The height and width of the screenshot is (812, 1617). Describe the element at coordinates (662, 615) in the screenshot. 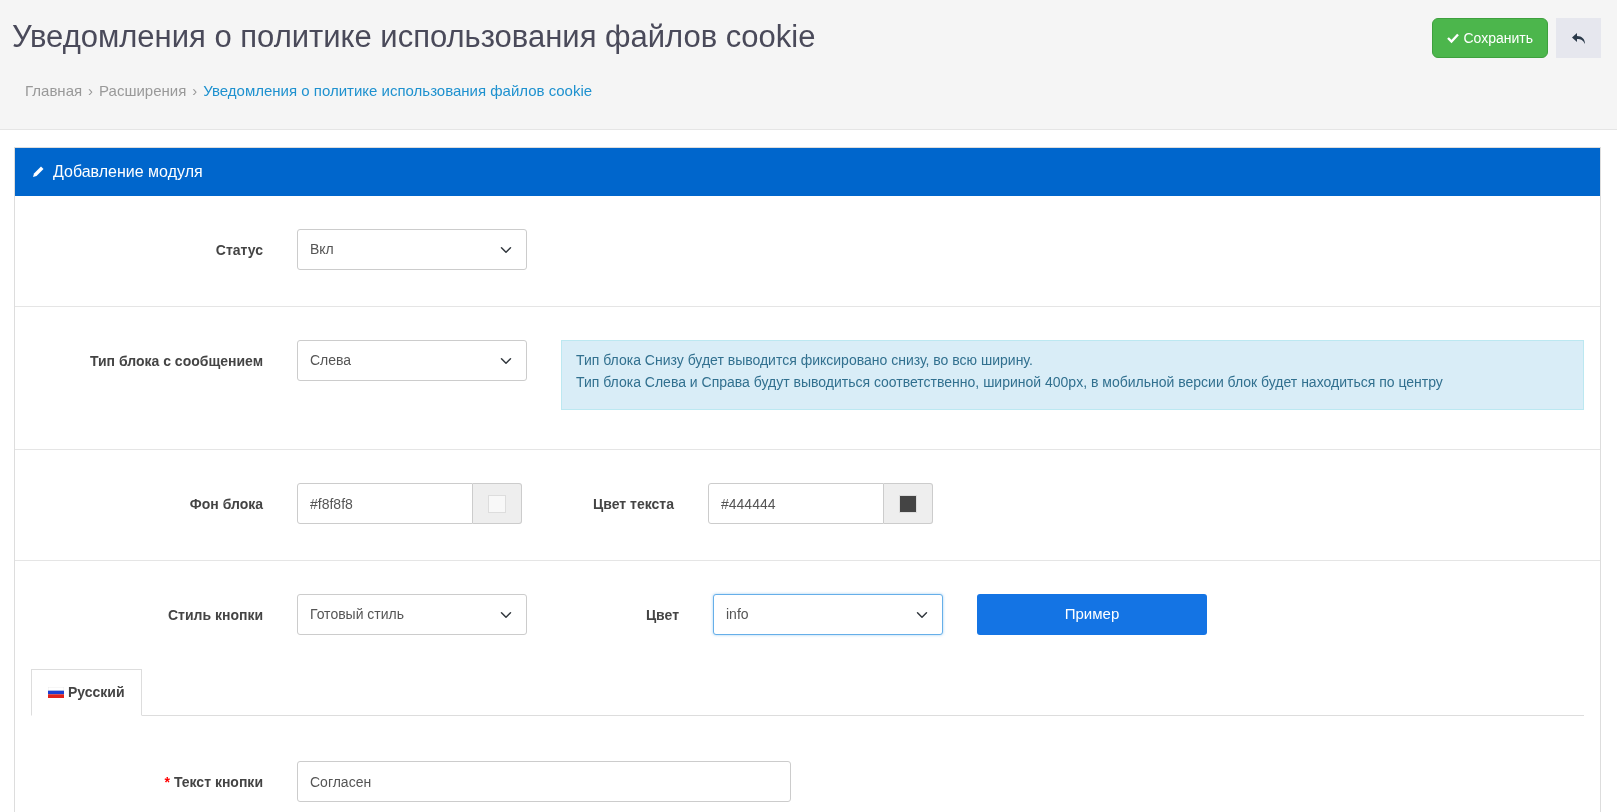

I see `field-label: Цвет` at that location.